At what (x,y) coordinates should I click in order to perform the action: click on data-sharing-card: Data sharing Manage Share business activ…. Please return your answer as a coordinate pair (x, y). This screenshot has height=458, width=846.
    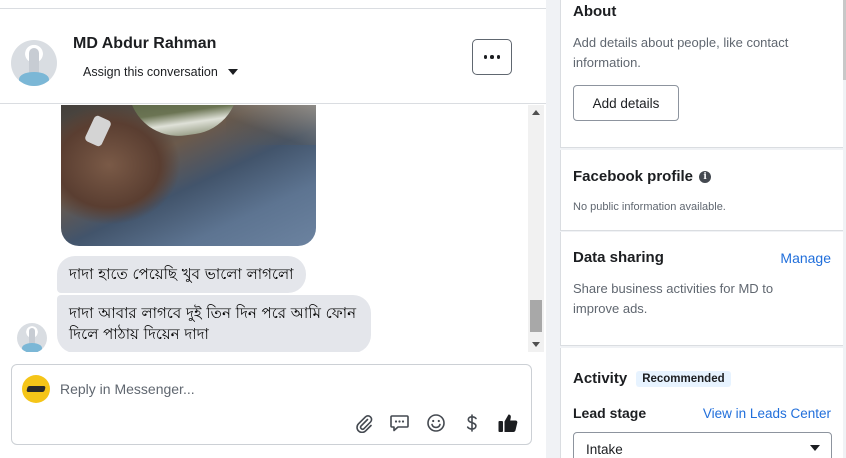
    Looking at the image, I should click on (701, 289).